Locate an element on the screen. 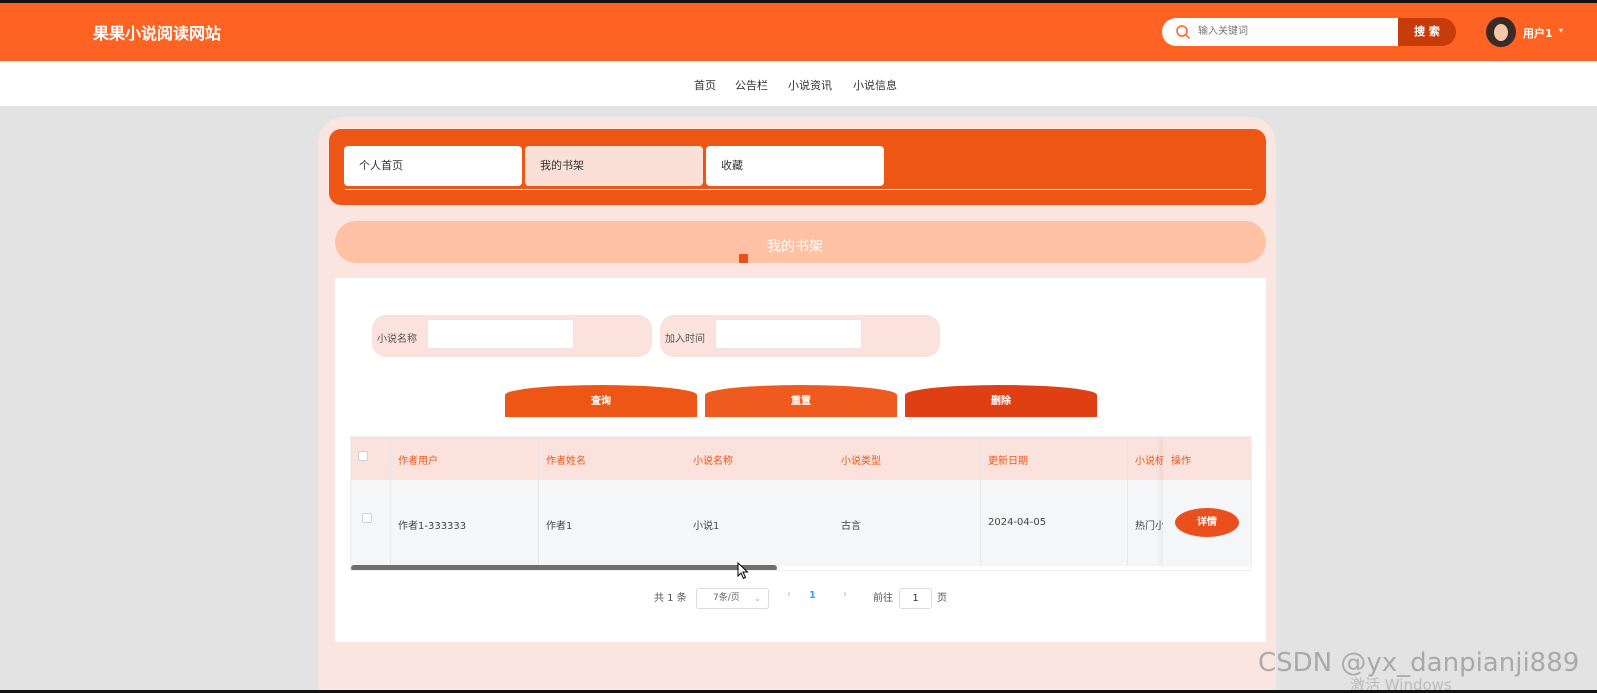 The height and width of the screenshot is (693, 1597). user-name: 用户1 is located at coordinates (1538, 33).